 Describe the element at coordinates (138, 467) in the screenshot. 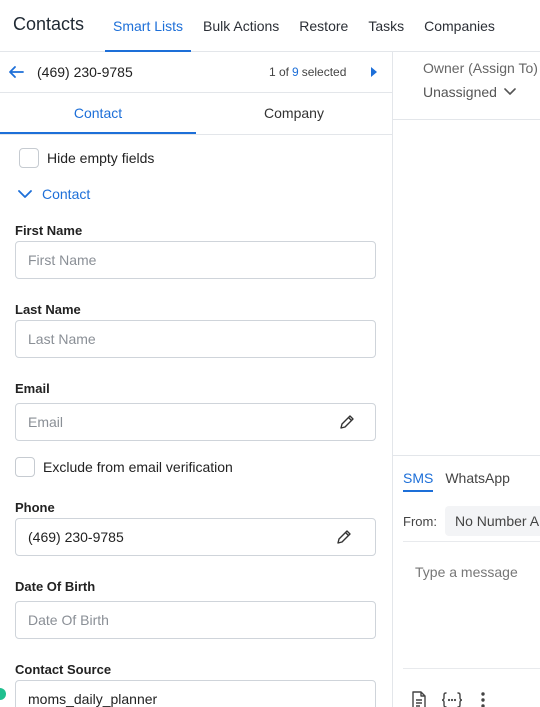

I see `exclude-verification-label: Exclude from email verification` at that location.